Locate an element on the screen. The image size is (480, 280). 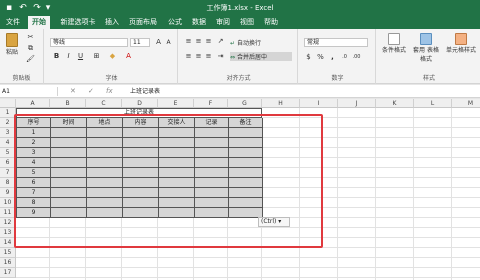
format-painter-icon: 🖌 is located at coordinates (30, 59).